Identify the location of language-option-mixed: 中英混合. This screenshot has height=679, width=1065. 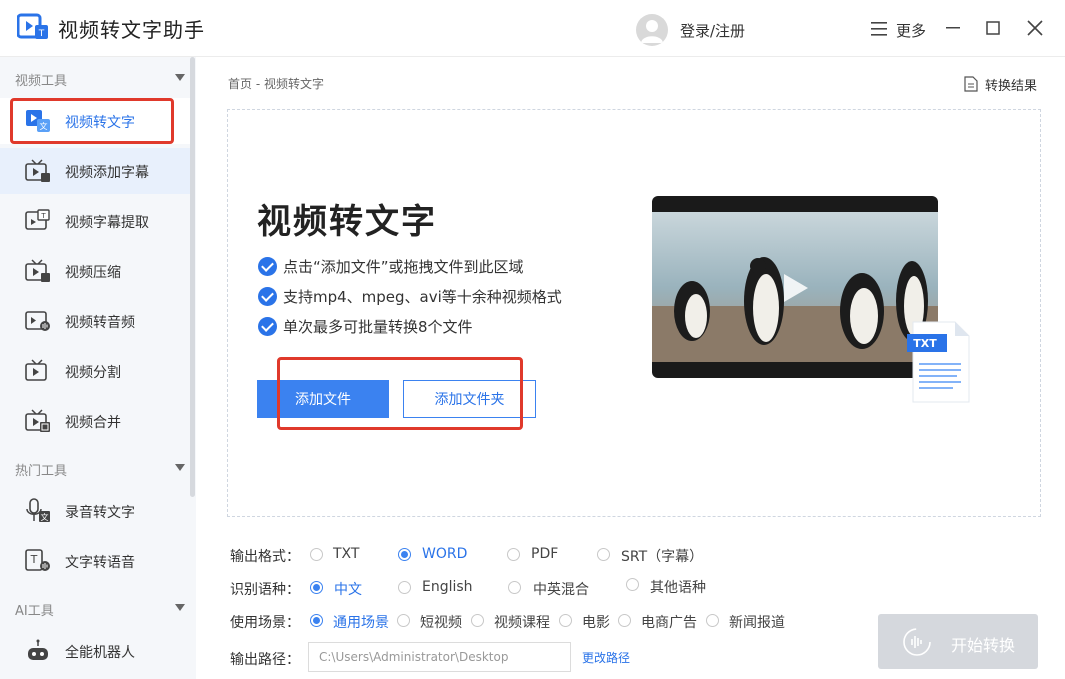
(561, 589).